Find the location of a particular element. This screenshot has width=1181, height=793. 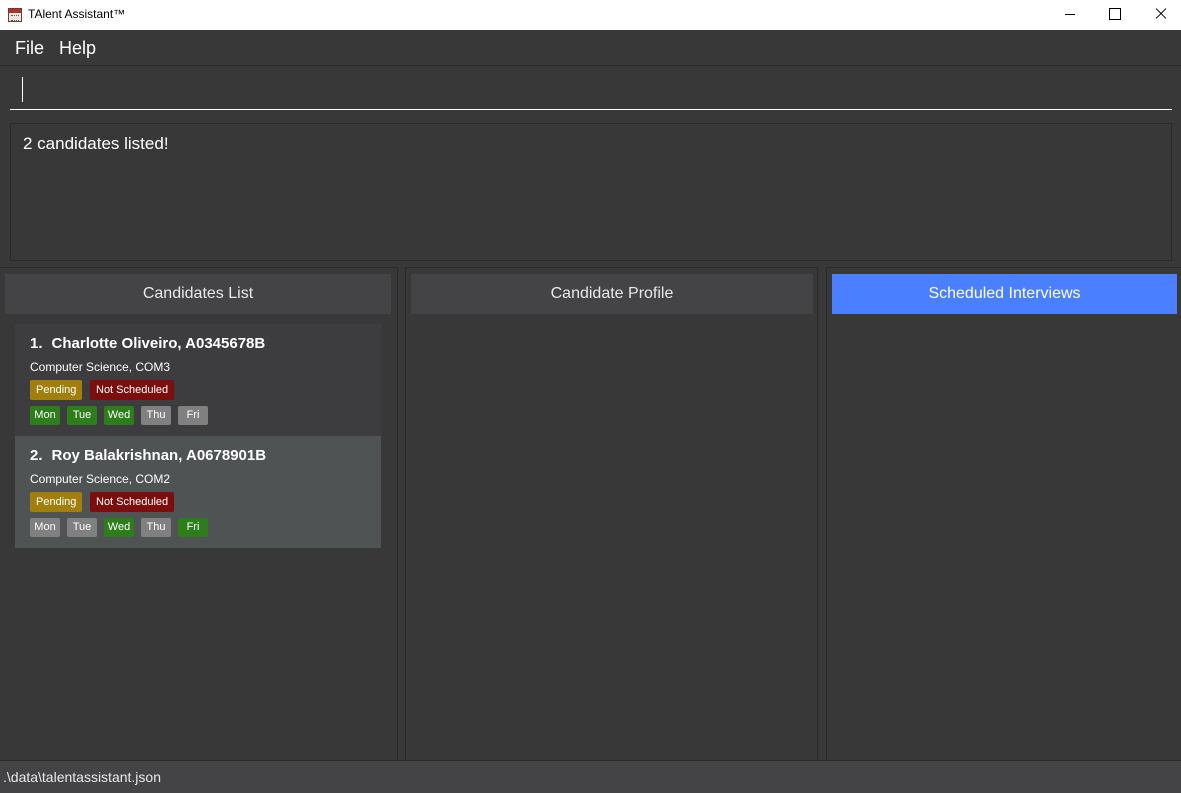

candidate-name: 1. Charlotte Oliveiro, A0345678B is located at coordinates (148, 343).